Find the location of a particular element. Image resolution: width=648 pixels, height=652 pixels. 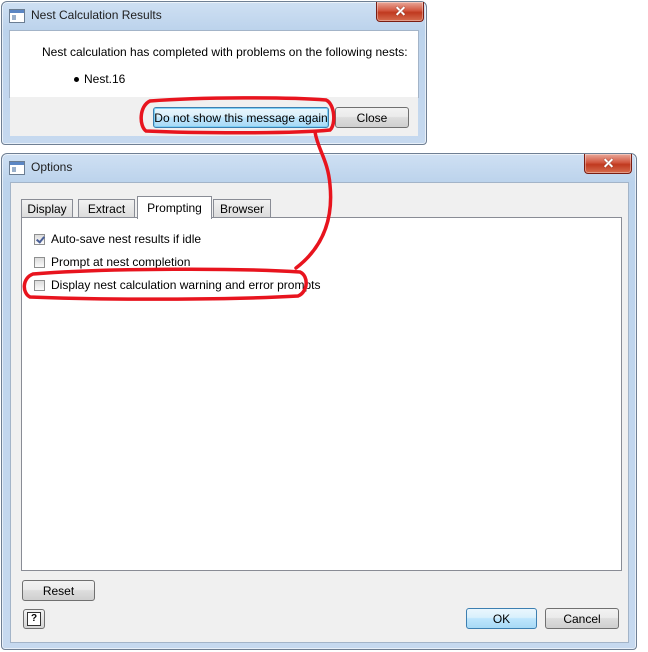

options-titlebar: Options is located at coordinates (319, 168).